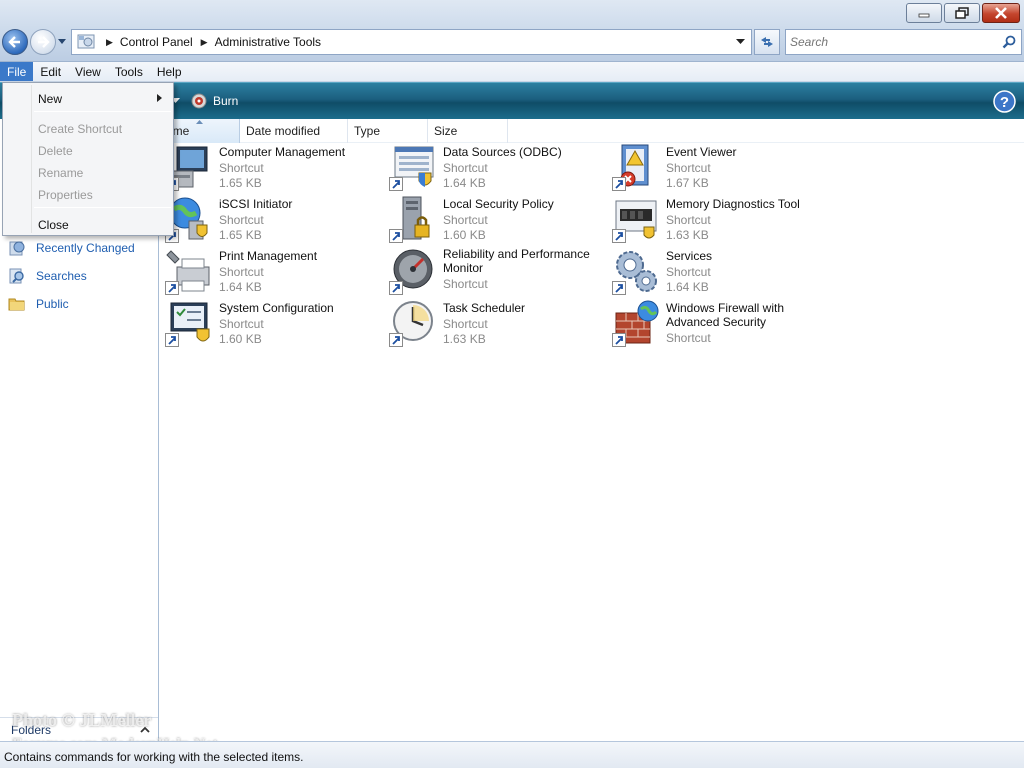 This screenshot has height=768, width=1024. I want to click on forward-arrow-icon, so click(44, 42).